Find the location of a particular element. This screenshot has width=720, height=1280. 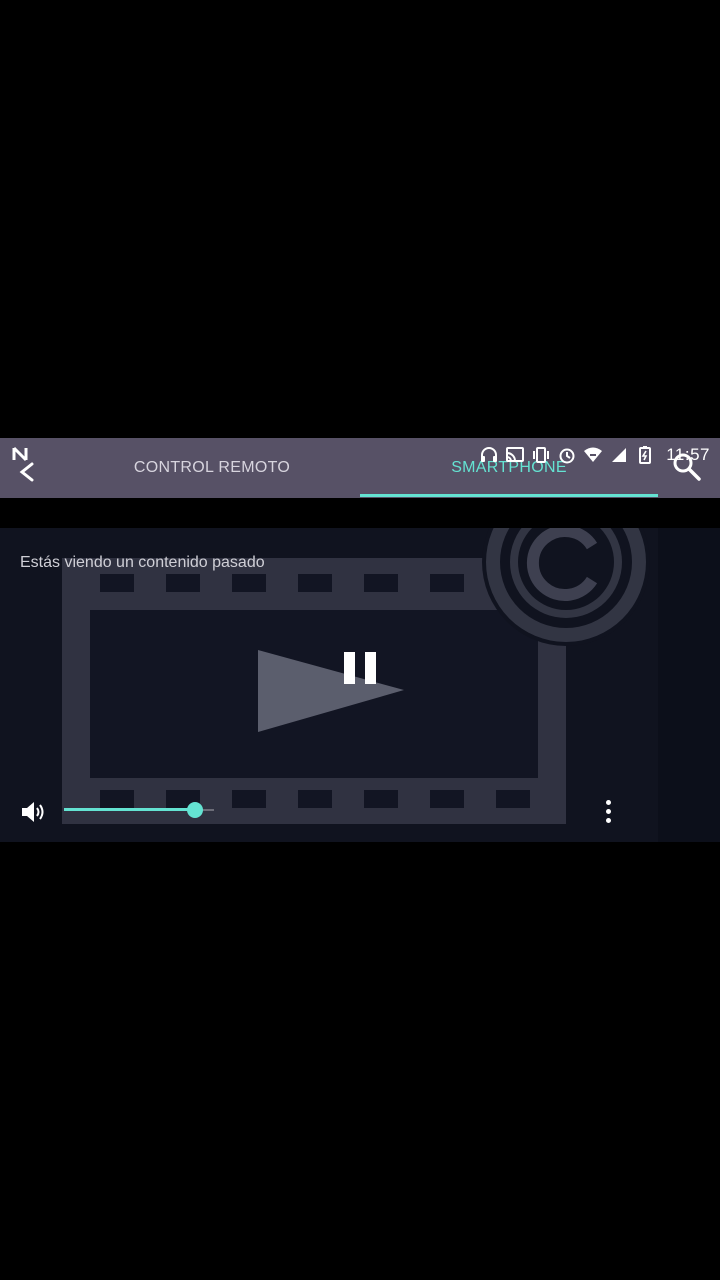

pause-button is located at coordinates (360, 668).